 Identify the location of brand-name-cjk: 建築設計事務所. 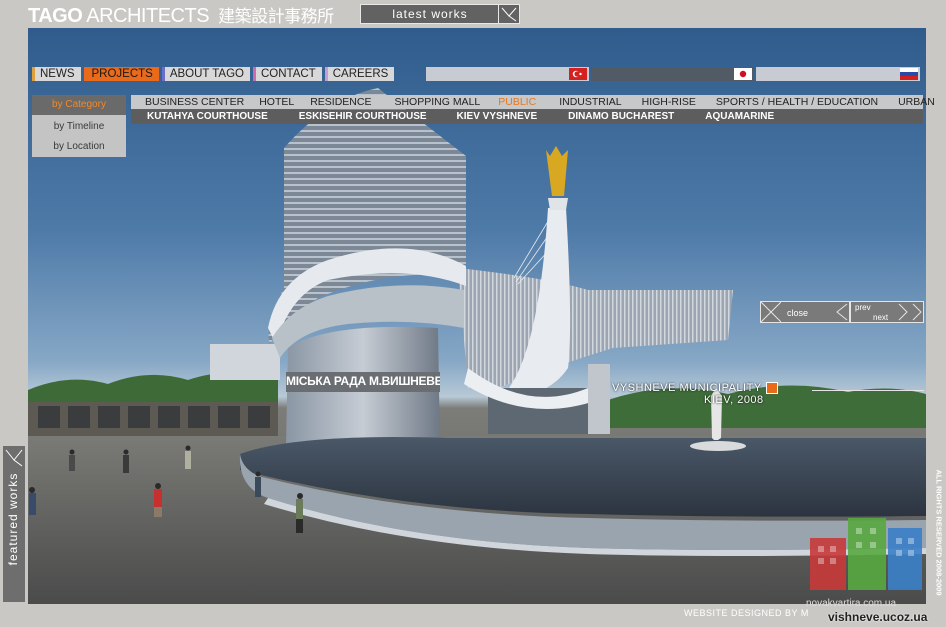
(276, 16).